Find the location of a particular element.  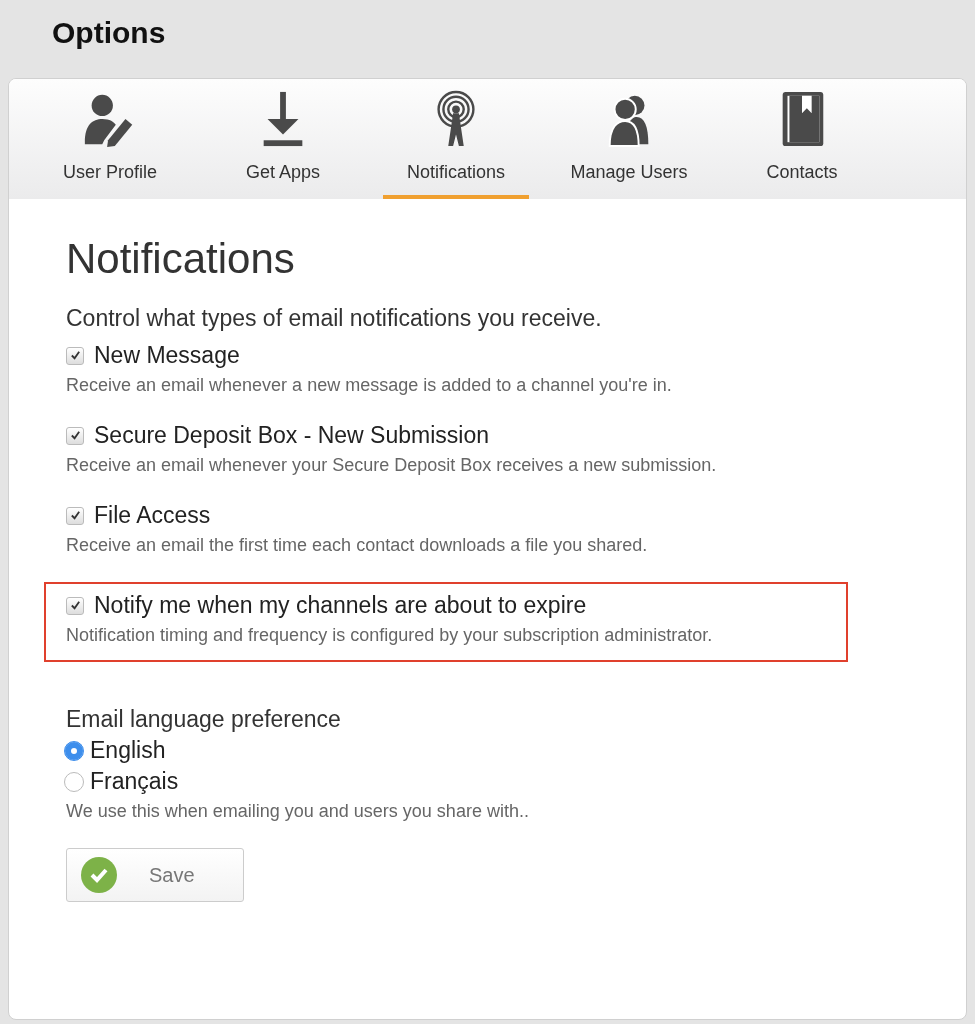

language-option: English is located at coordinates (128, 750).